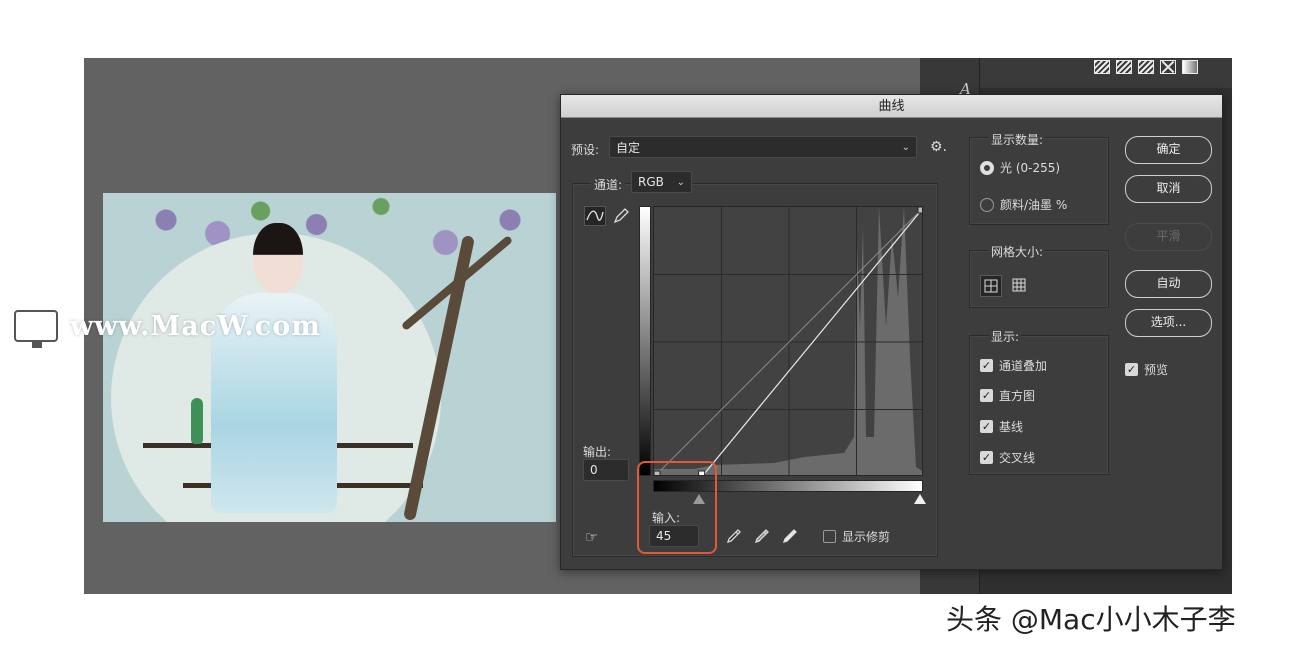  I want to click on histogram-checkbox: ✓, so click(986, 395).